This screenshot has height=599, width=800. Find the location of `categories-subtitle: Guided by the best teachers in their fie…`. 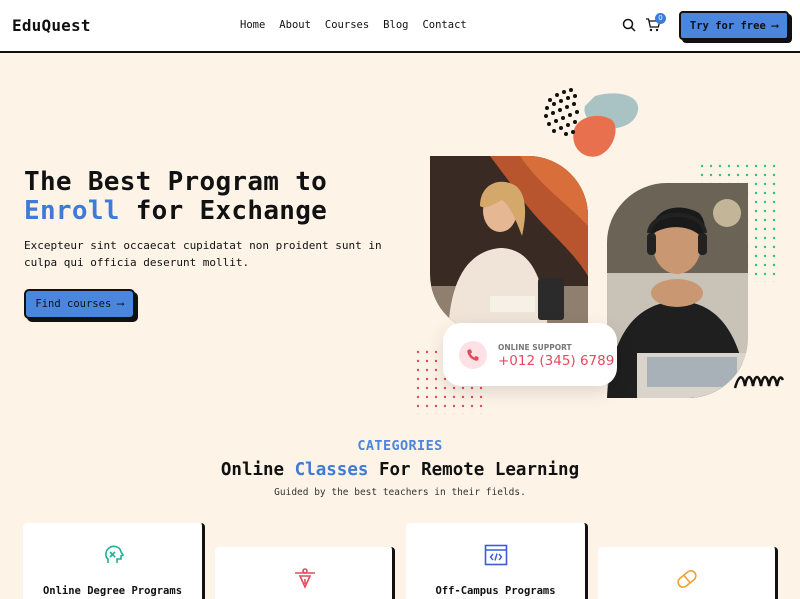

categories-subtitle: Guided by the best teachers in their fie… is located at coordinates (400, 492).